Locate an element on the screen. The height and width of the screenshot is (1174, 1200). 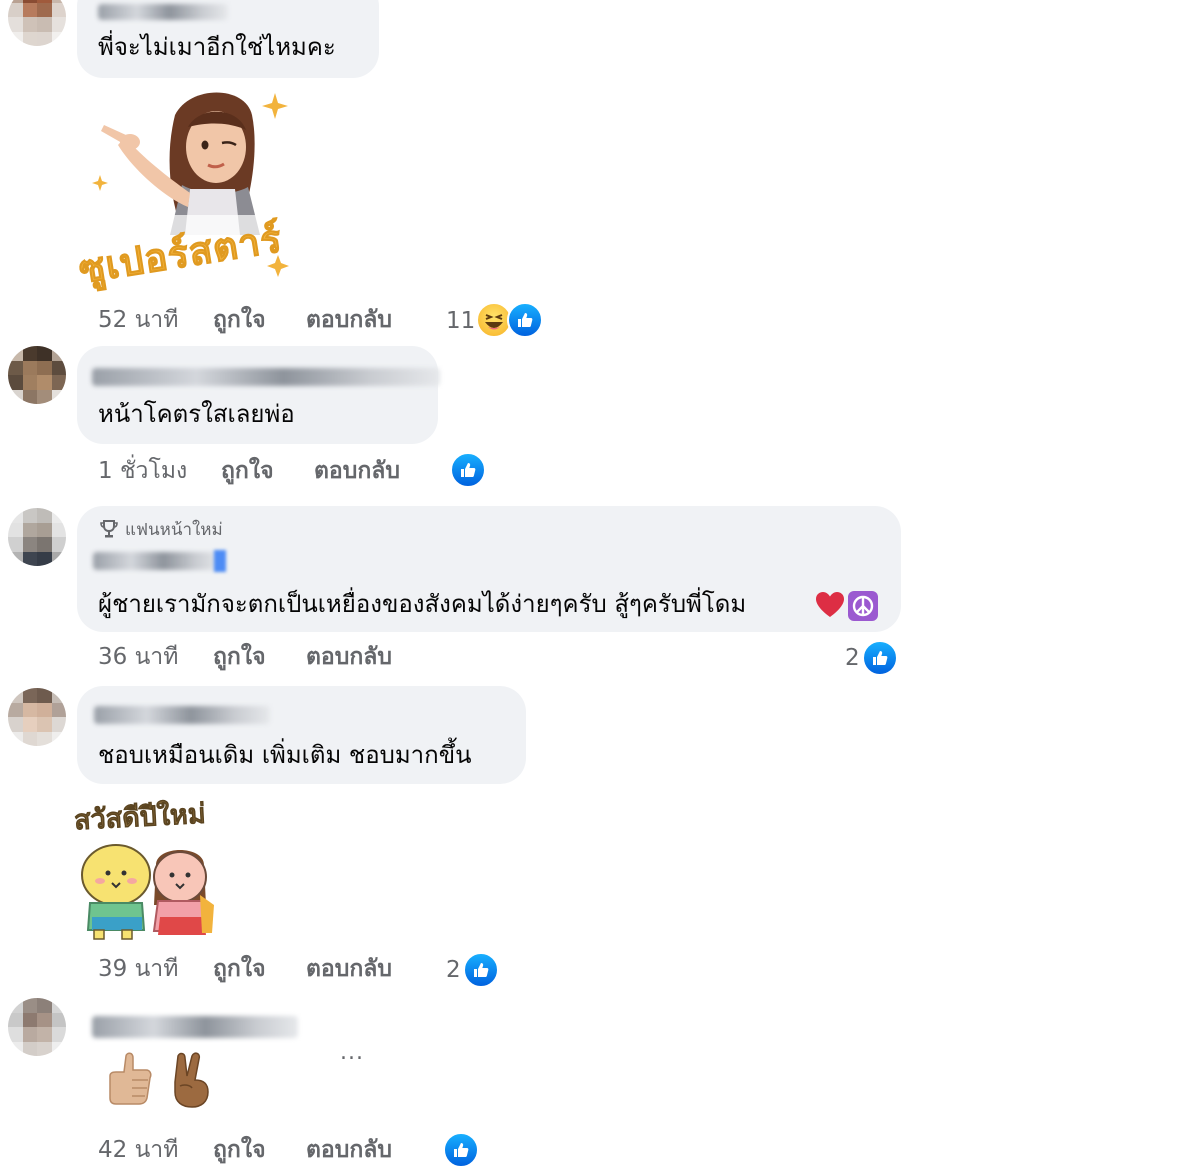
comment-meta: 52 นาที is located at coordinates (138, 320).